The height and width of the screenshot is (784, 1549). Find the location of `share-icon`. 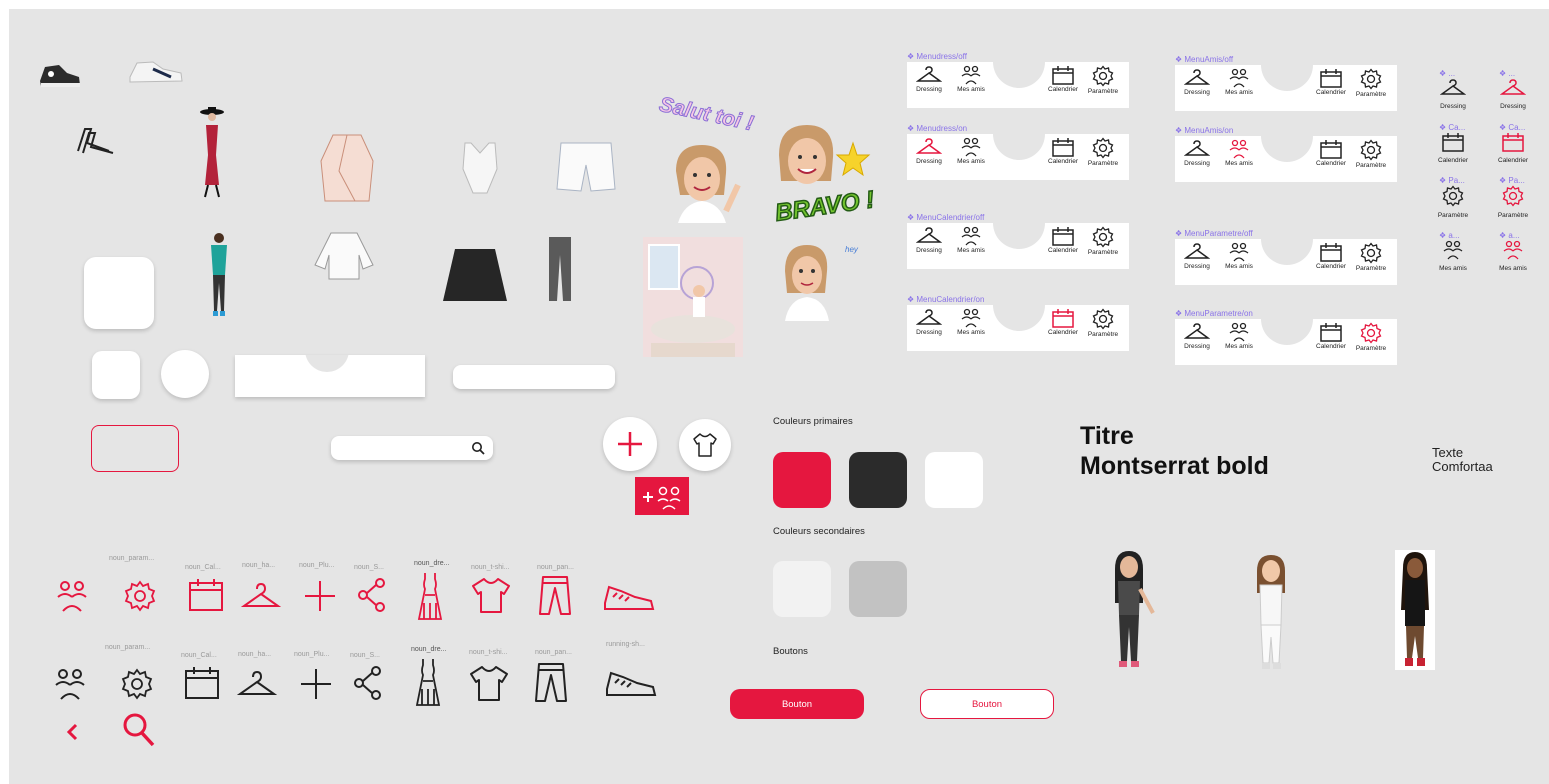

share-icon is located at coordinates (371, 595).